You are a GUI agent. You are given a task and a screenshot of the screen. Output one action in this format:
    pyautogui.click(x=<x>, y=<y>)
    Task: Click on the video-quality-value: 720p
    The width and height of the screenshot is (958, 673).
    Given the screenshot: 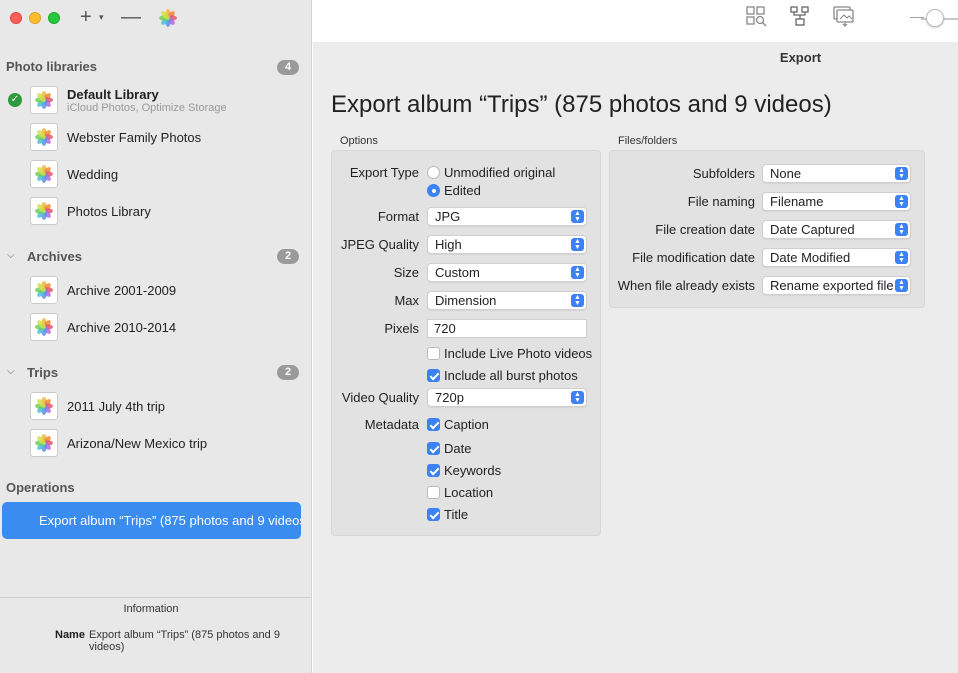 What is the action you would take?
    pyautogui.click(x=449, y=397)
    